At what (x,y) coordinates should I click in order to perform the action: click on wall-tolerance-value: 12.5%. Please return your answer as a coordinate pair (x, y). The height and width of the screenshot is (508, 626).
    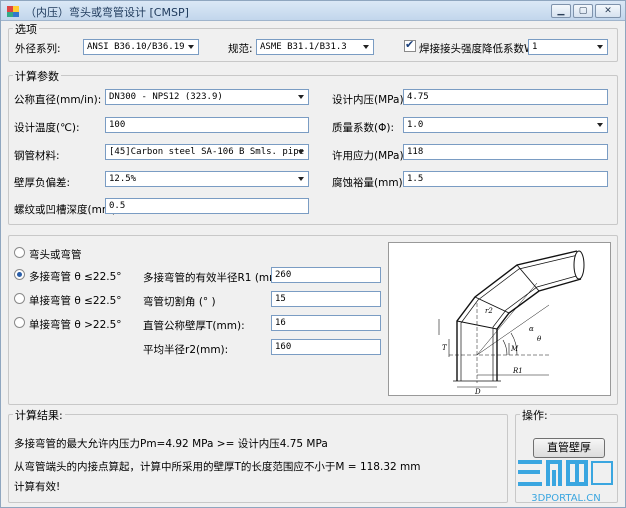
    Looking at the image, I should click on (123, 179).